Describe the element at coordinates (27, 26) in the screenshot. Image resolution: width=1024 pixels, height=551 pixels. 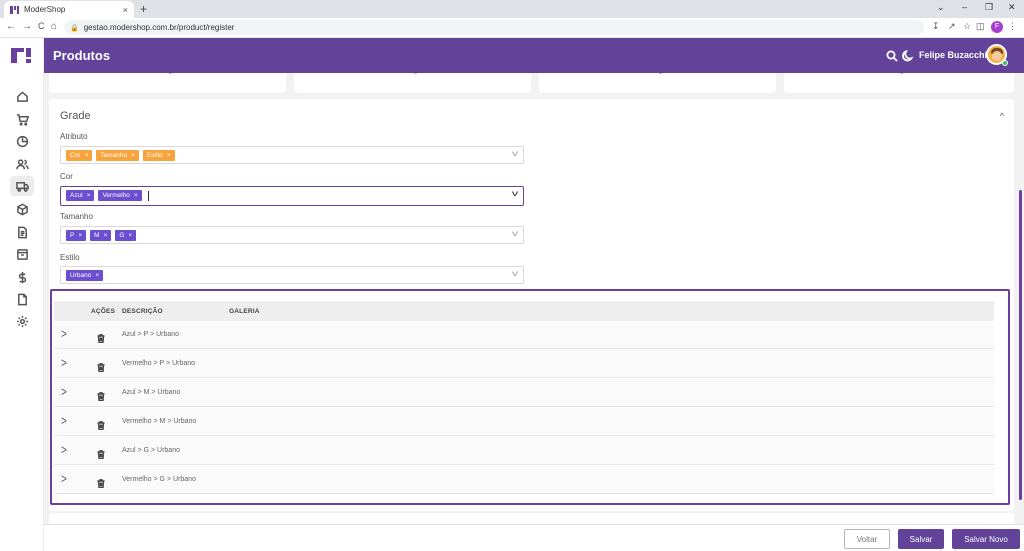
I see `forward-button: →` at that location.